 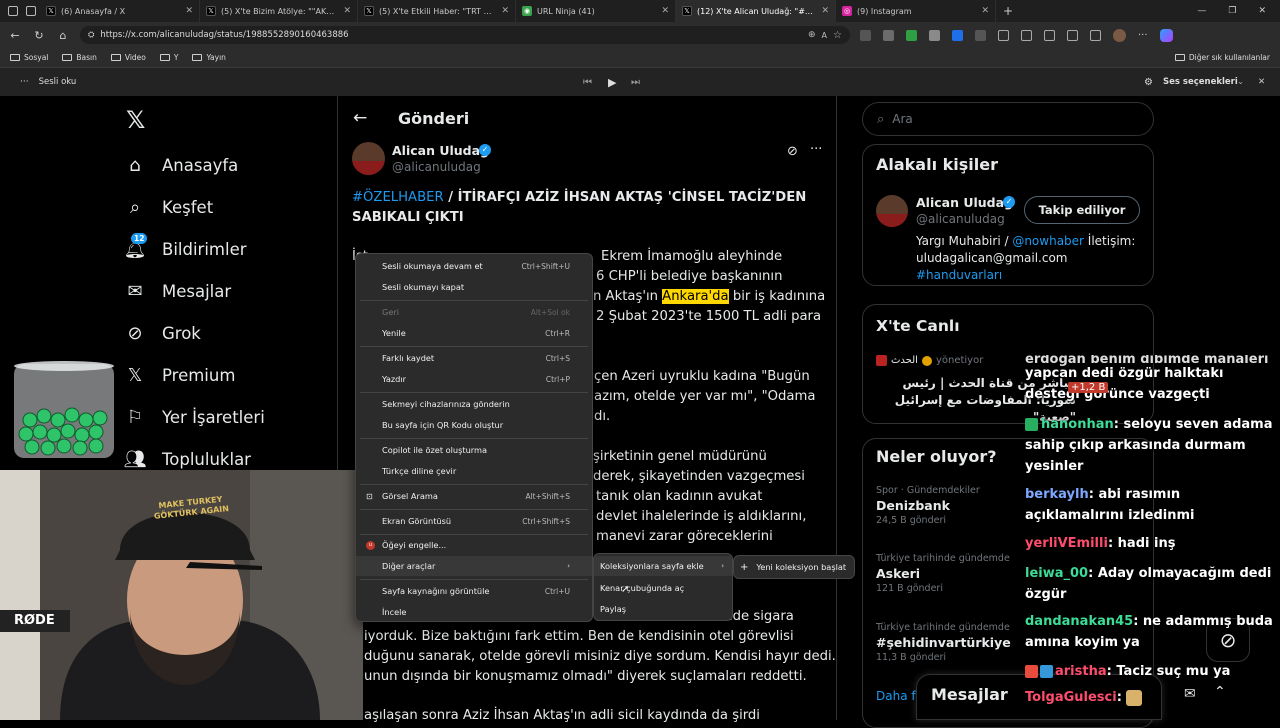 I want to click on tab-active: 𝕏 (12) X'te Alican Uludağ: "#ÖZELH ✕, so click(x=756, y=11).